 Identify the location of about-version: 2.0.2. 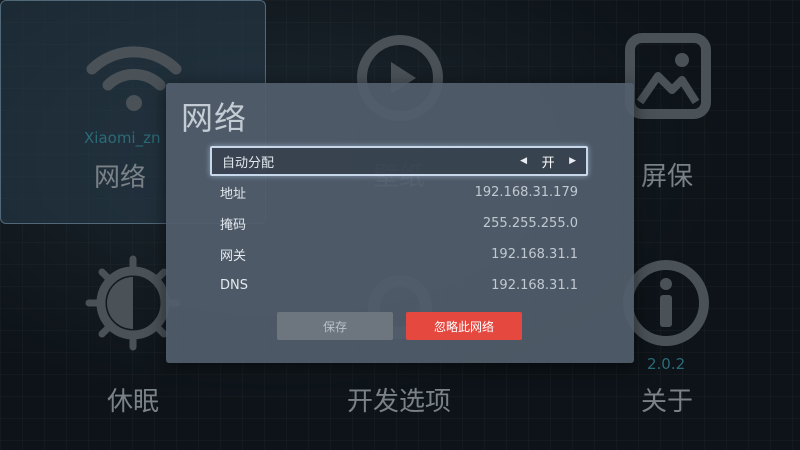
(666, 364).